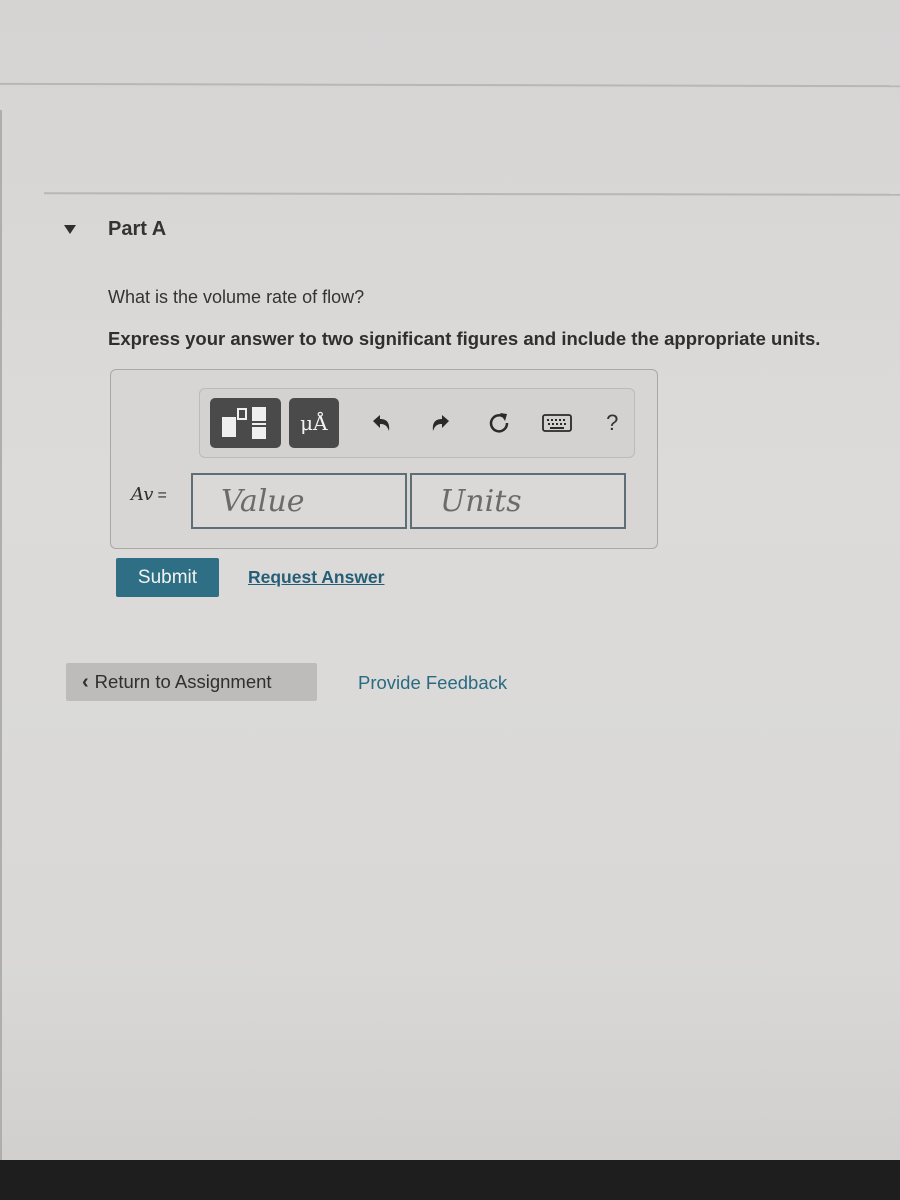 Image resolution: width=900 pixels, height=1200 pixels. I want to click on answer-variable-label: Av =, so click(149, 494).